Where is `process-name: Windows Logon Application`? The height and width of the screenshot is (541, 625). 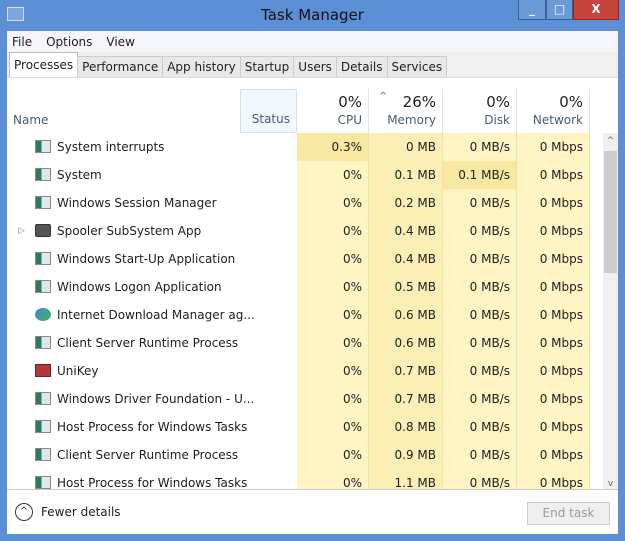 process-name: Windows Logon Application is located at coordinates (139, 287).